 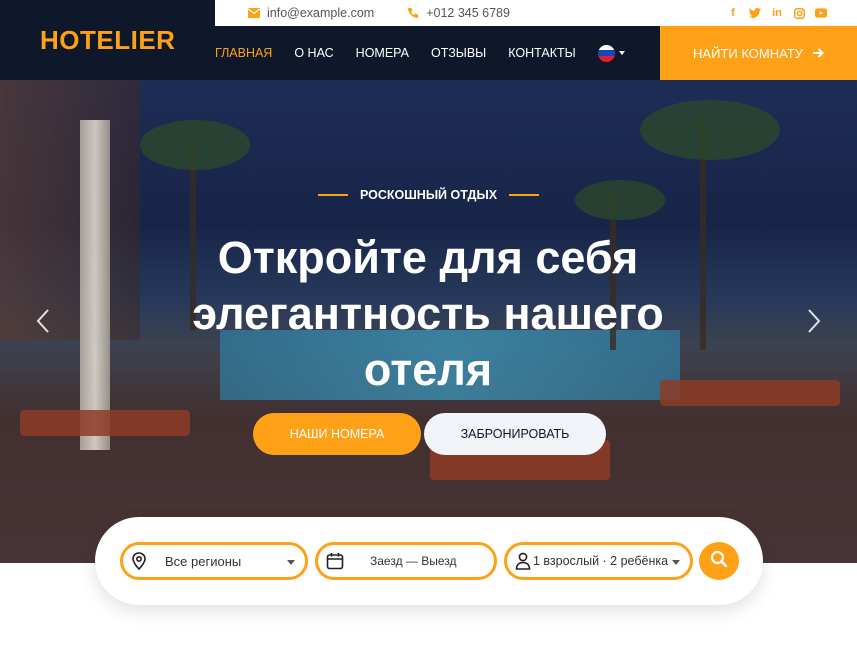 What do you see at coordinates (458, 53) in the screenshot?
I see `nav-item-reviews: ОТЗЫВЫ` at bounding box center [458, 53].